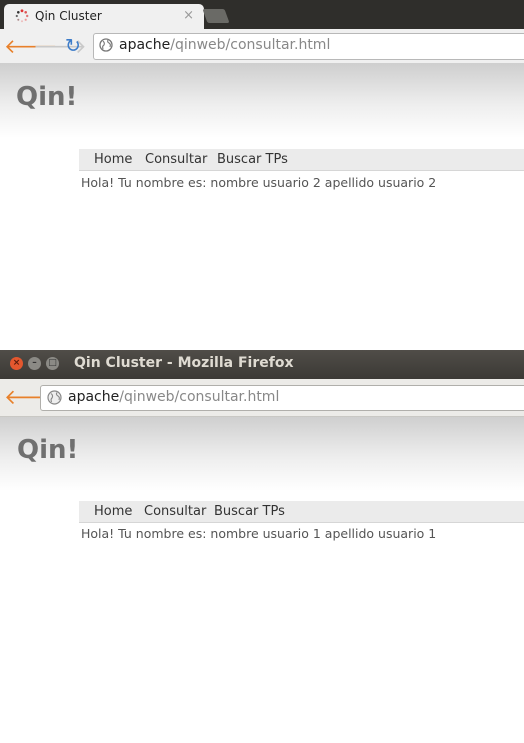 This screenshot has height=743, width=524. What do you see at coordinates (16, 363) in the screenshot?
I see `close-window-icon: ×` at bounding box center [16, 363].